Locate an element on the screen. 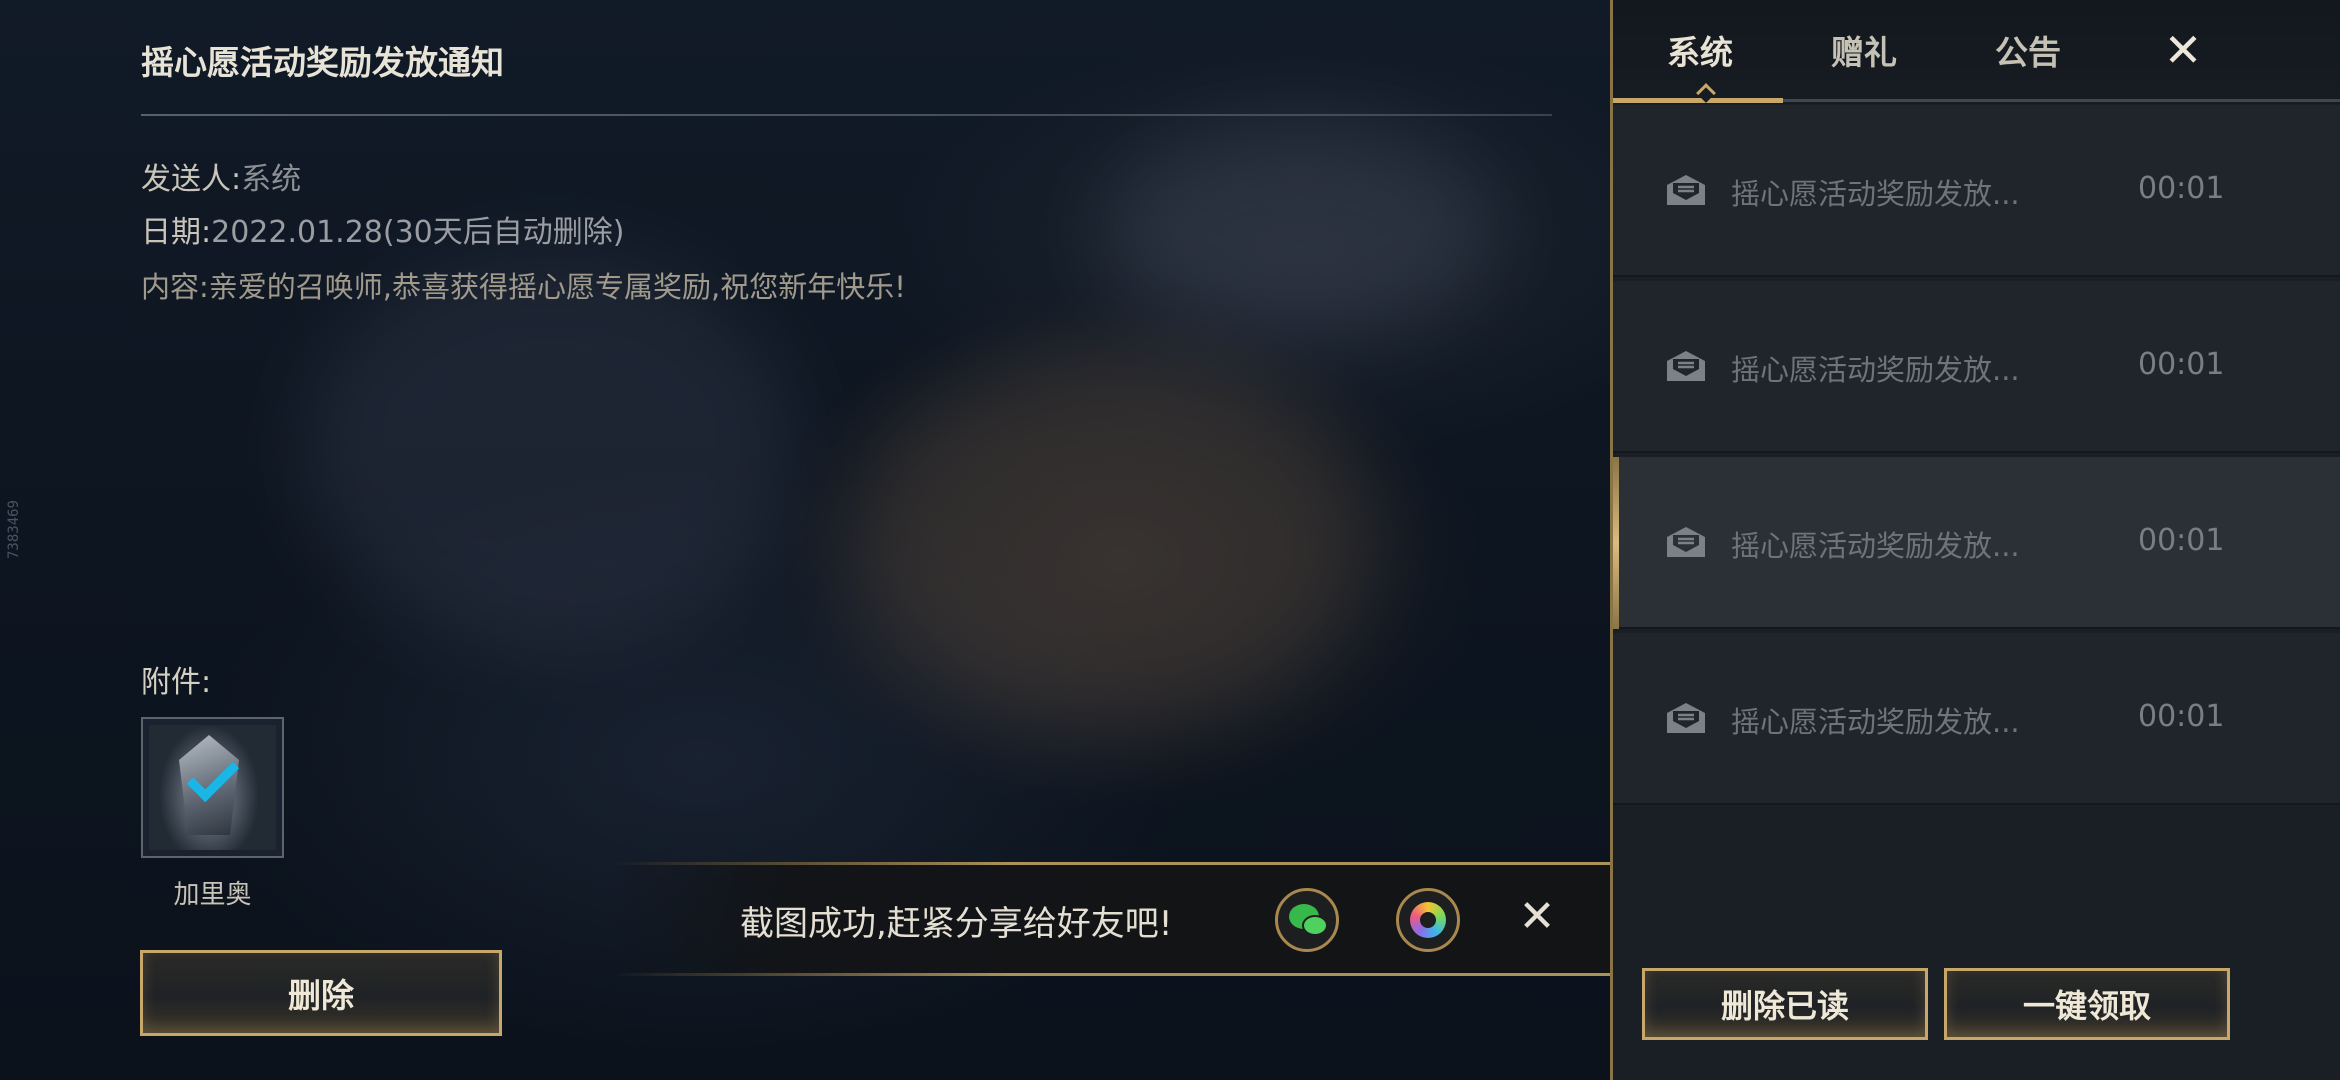 This screenshot has height=1080, width=2340. collect-all-button: 一键领取 is located at coordinates (2087, 1004).